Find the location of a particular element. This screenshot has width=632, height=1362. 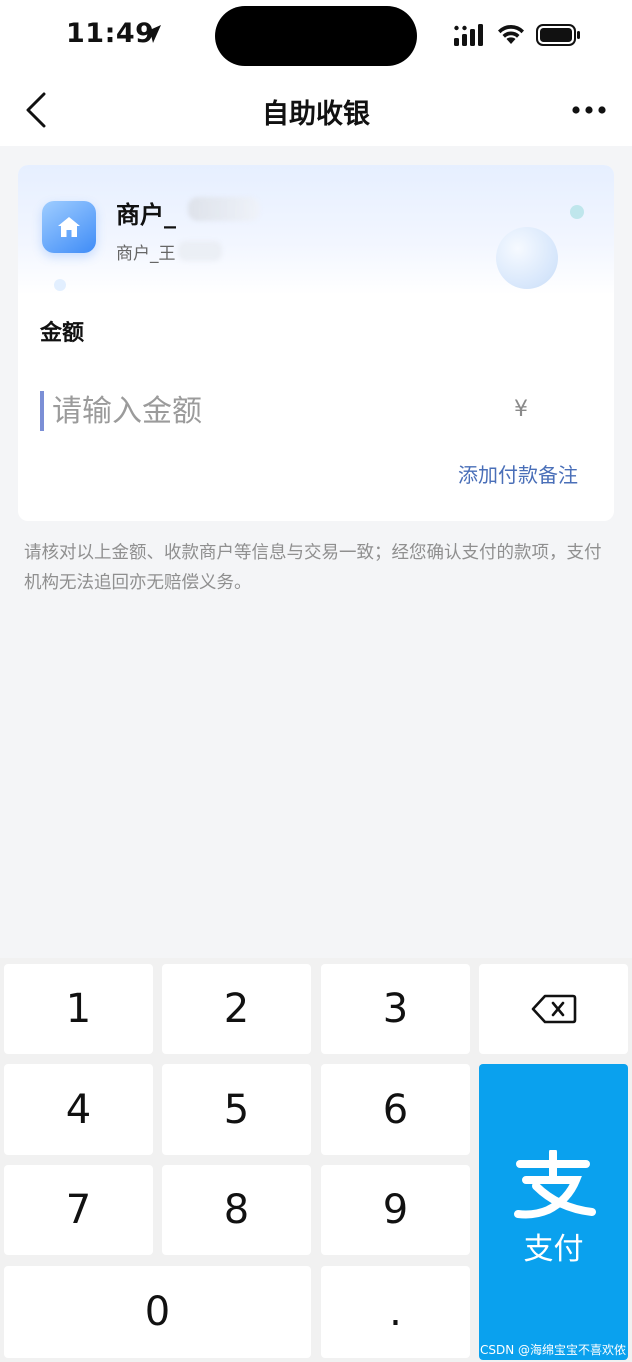

merchant-name: 商户_ is located at coordinates (146, 215).